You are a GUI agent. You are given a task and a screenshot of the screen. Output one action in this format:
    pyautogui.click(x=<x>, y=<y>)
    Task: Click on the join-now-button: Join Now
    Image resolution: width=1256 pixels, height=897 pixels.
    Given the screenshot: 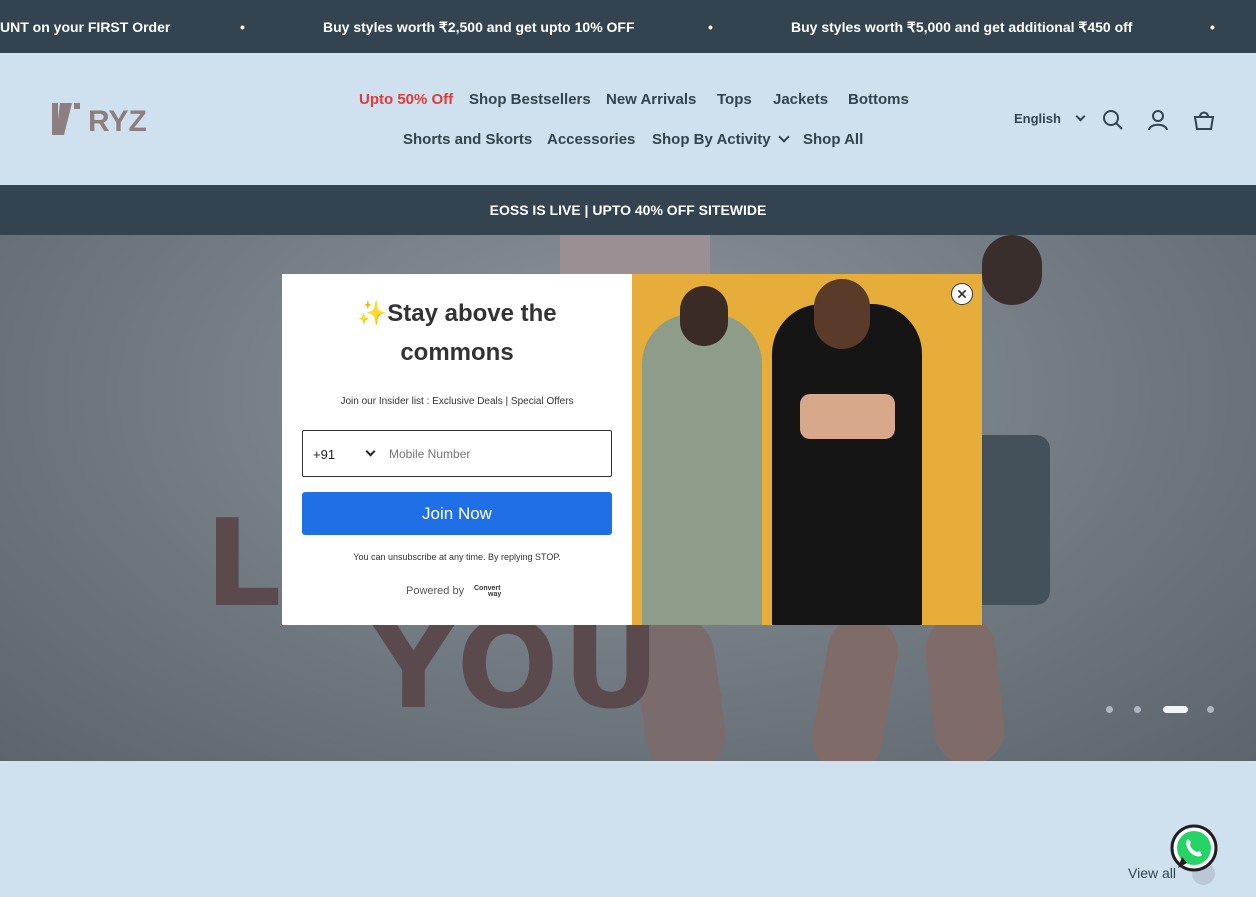 What is the action you would take?
    pyautogui.click(x=457, y=513)
    